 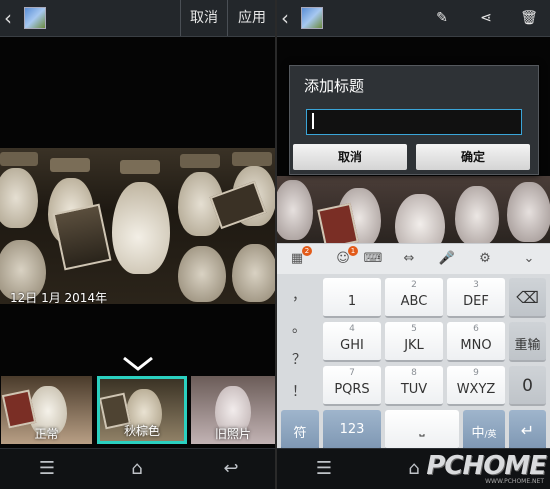 I want to click on space-key: ⎵, so click(x=422, y=430).